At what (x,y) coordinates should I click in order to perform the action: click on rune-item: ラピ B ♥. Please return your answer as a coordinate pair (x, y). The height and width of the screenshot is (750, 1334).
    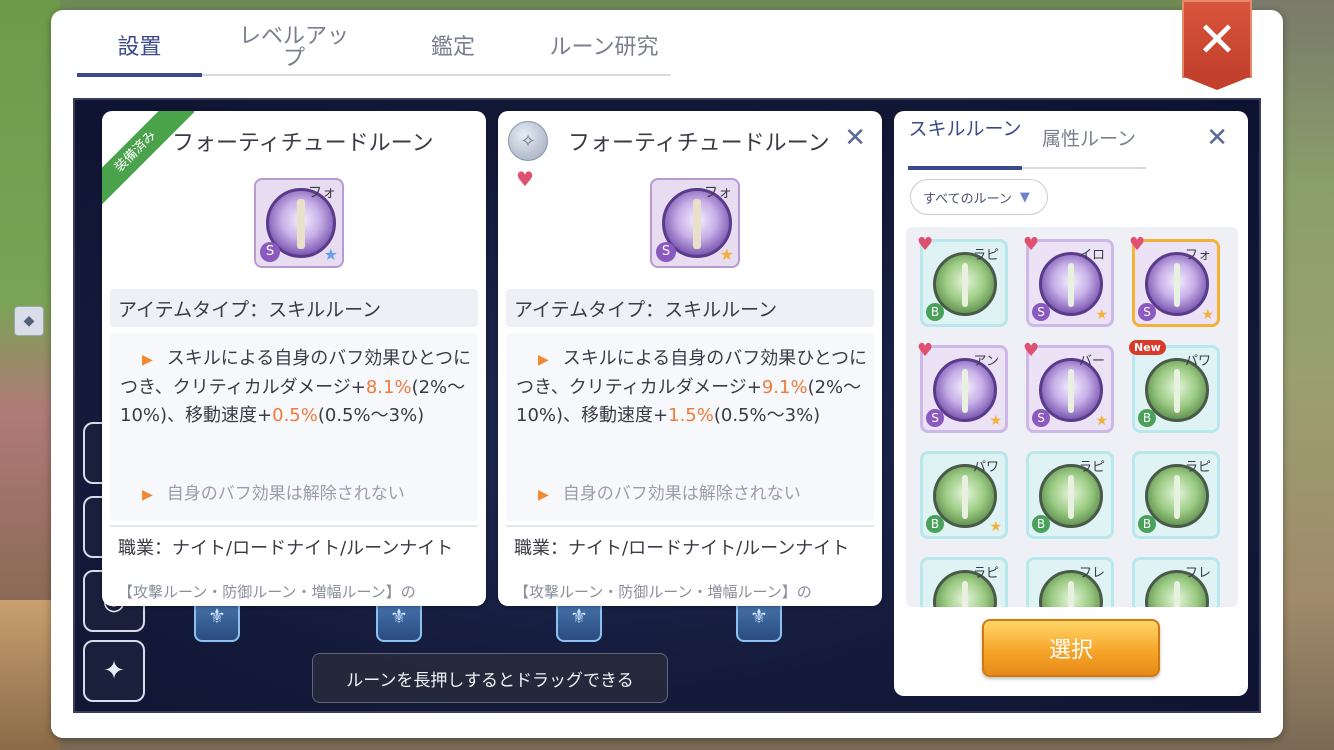
    Looking at the image, I should click on (962, 280).